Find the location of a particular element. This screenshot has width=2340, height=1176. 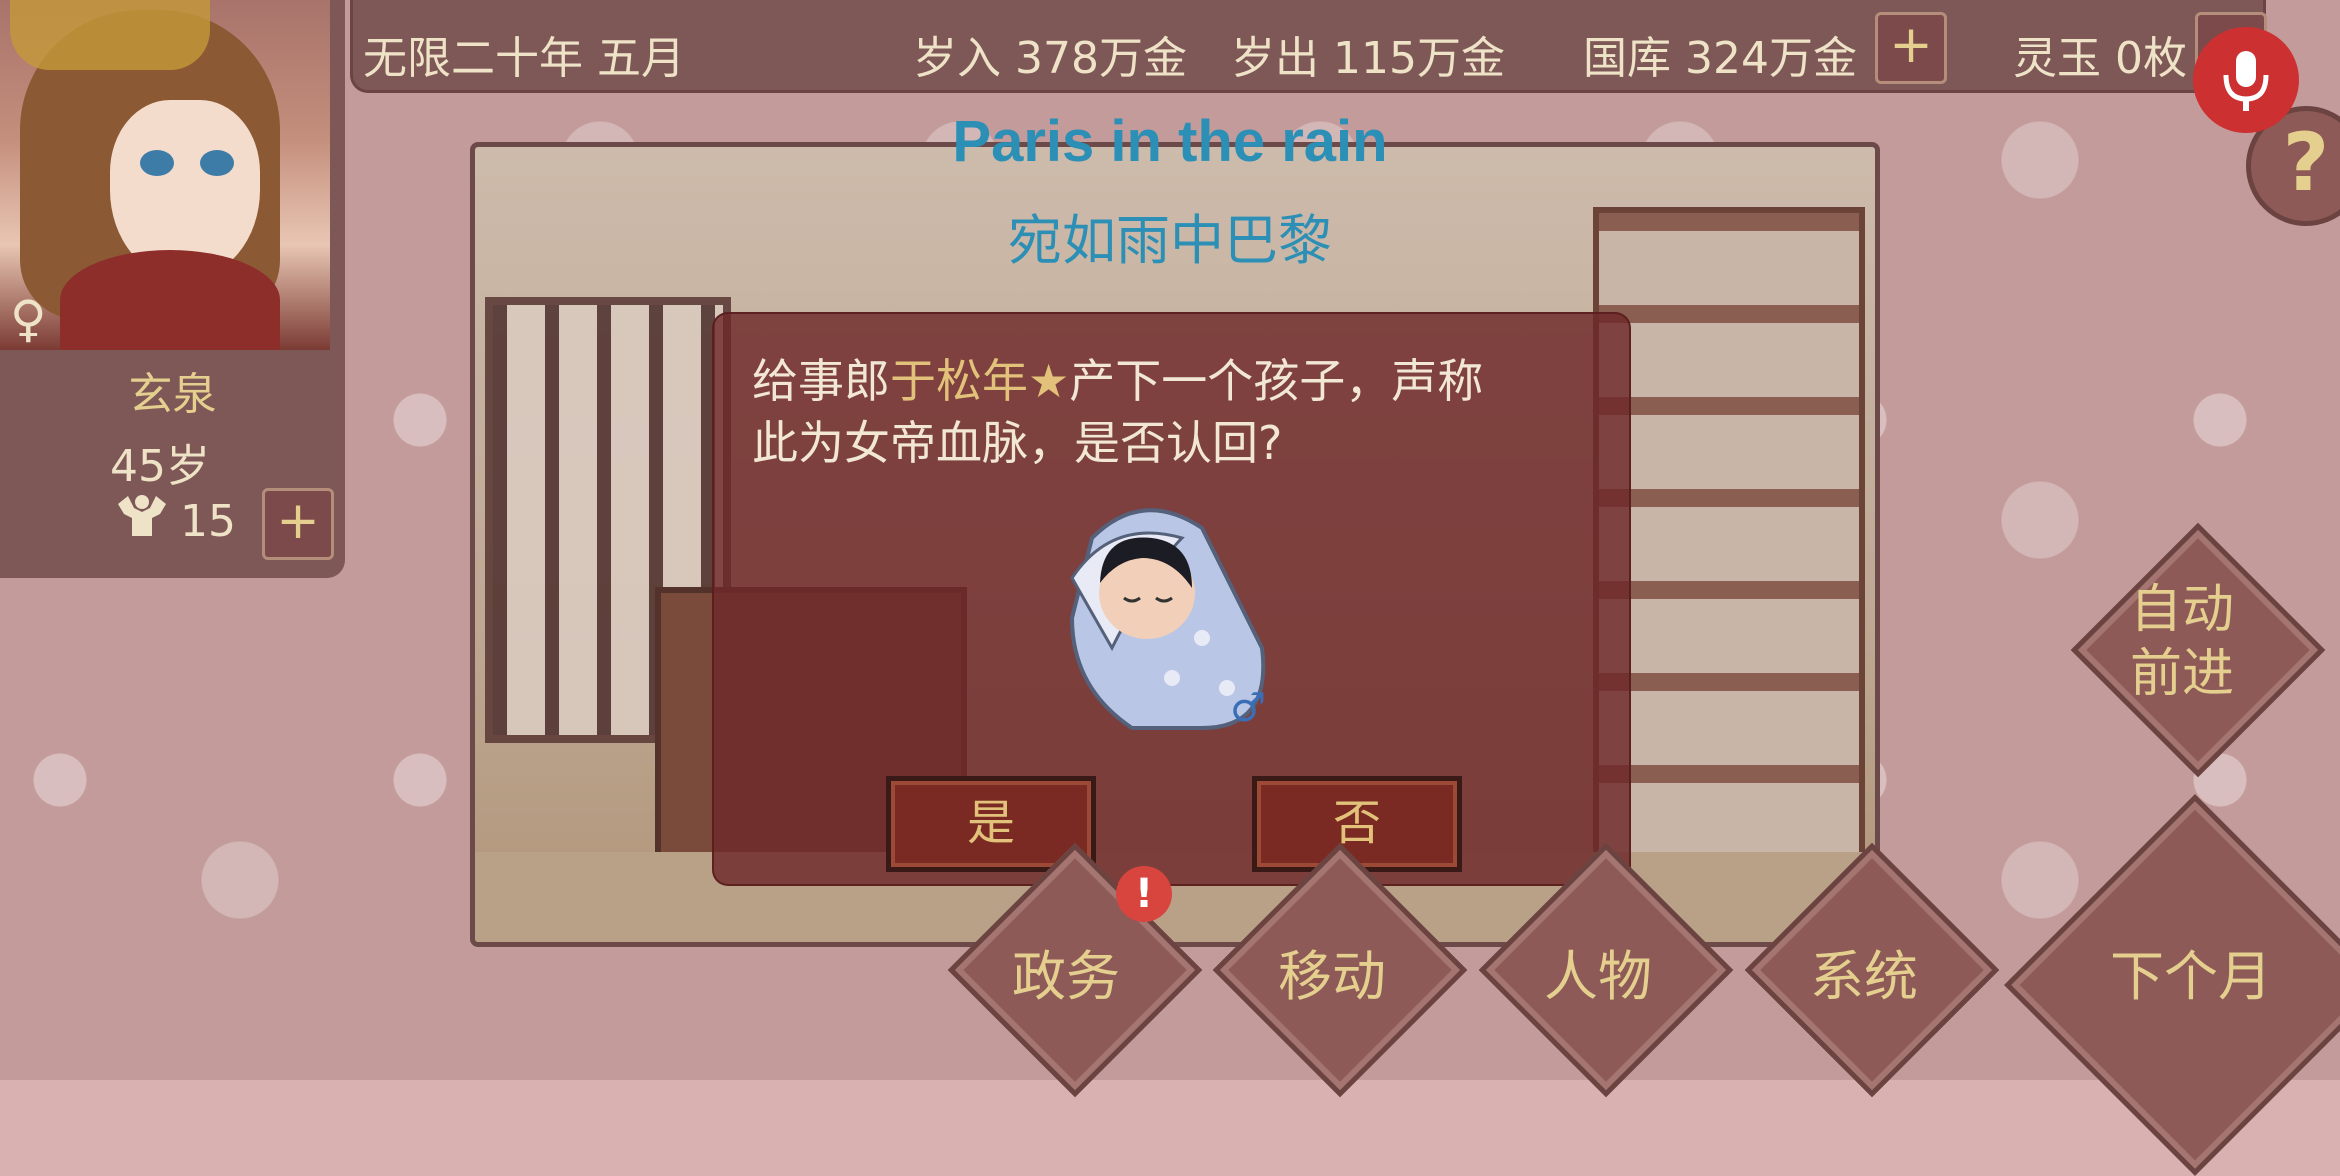

song-title-zh: 宛如雨中巴黎 is located at coordinates (1170, 240).